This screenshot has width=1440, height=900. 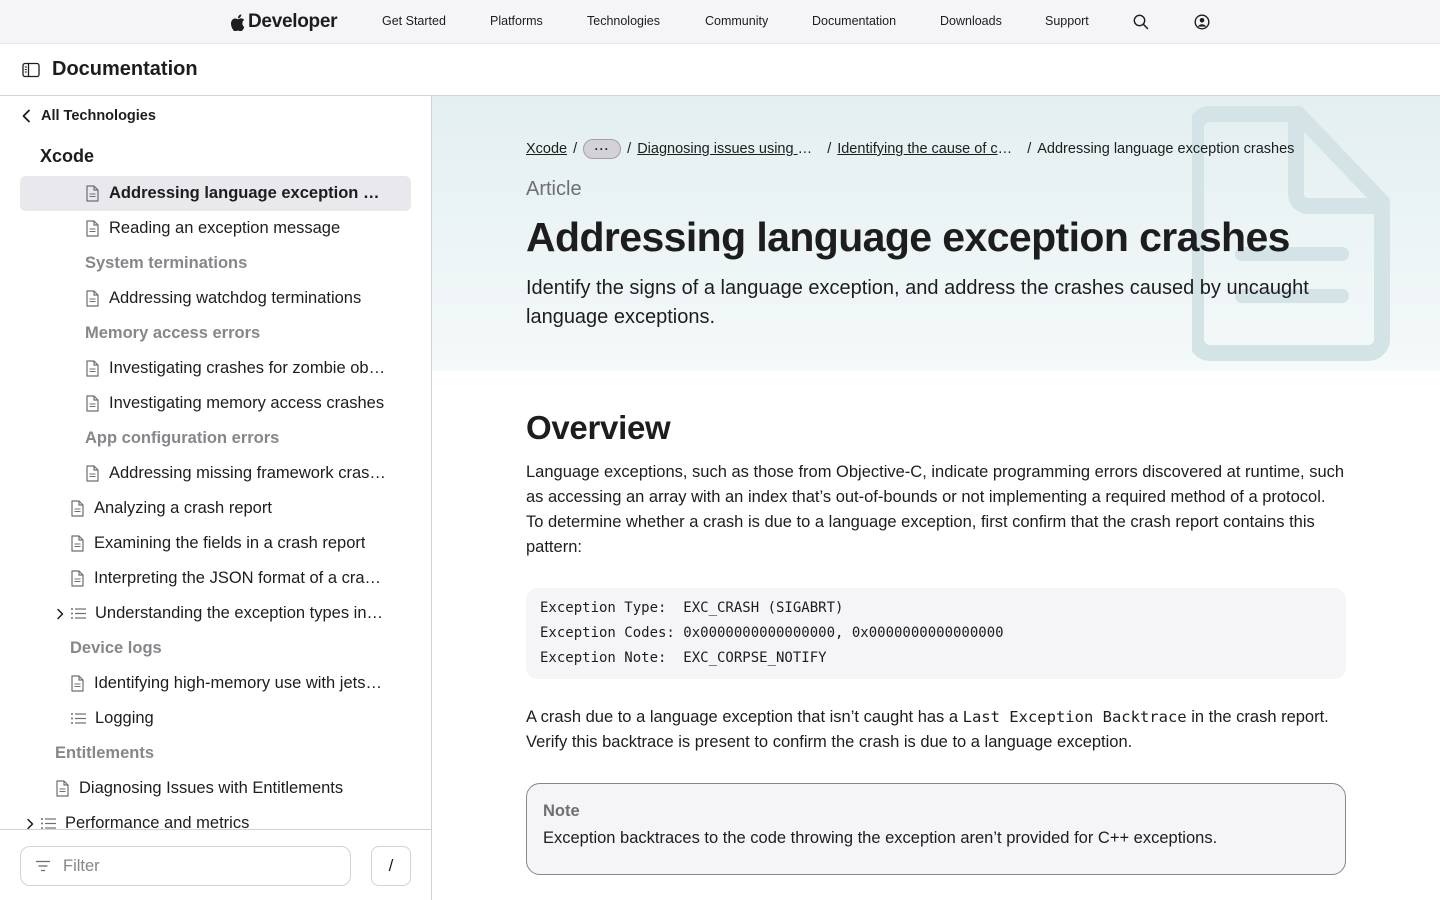 I want to click on sidebar-item-missing-framework: Addressing missing framework crashes, so click(x=215, y=473).